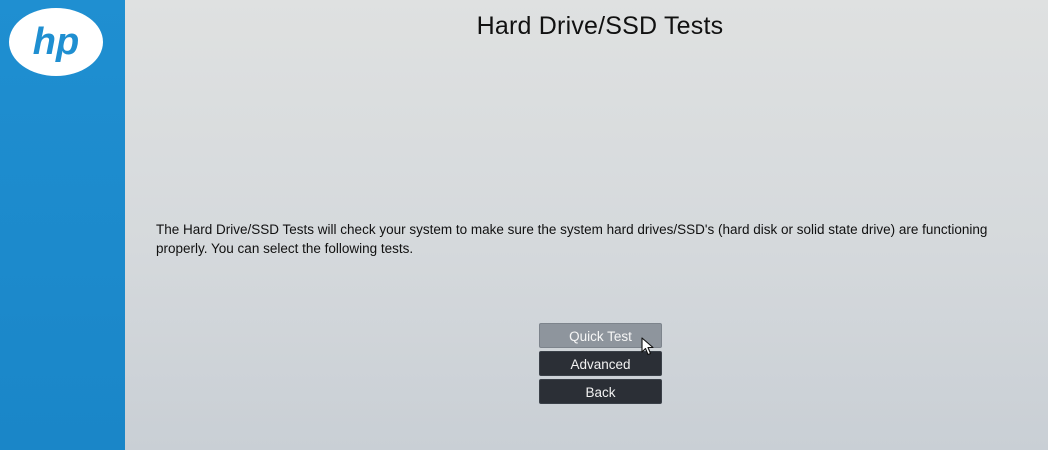 The width and height of the screenshot is (1048, 450). What do you see at coordinates (62, 225) in the screenshot?
I see `sidebar: hp` at bounding box center [62, 225].